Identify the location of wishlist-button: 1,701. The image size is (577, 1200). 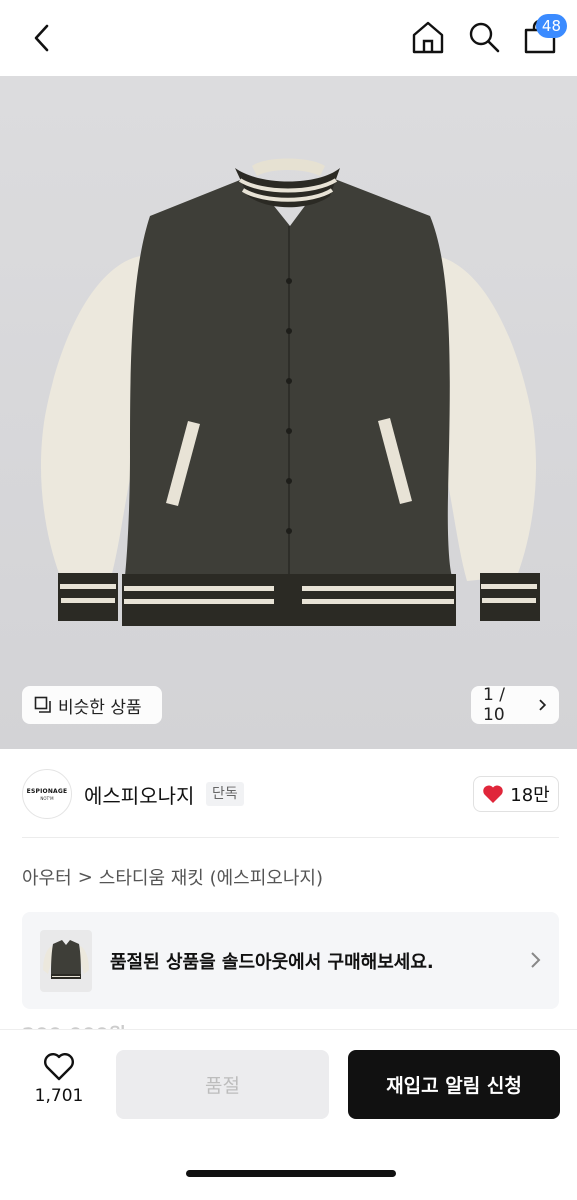
(59, 1079).